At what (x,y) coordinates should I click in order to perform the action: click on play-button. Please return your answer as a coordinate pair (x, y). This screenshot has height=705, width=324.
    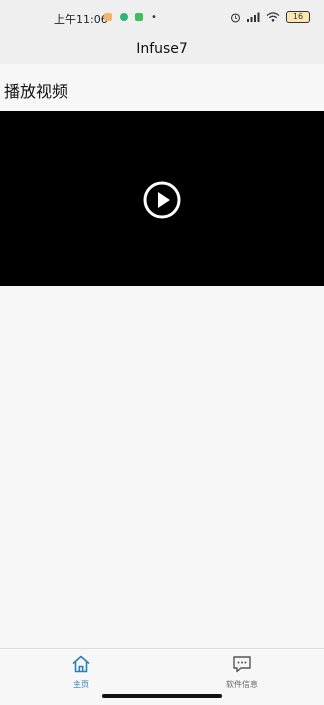
    Looking at the image, I should click on (162, 200).